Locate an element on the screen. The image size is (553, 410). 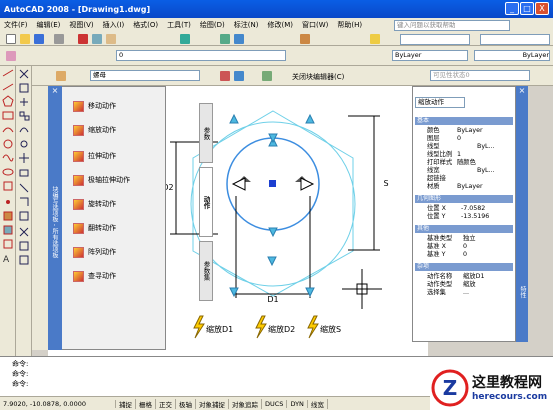
palette-item-stretch: 拉伸动作 is located at coordinates (94, 156).